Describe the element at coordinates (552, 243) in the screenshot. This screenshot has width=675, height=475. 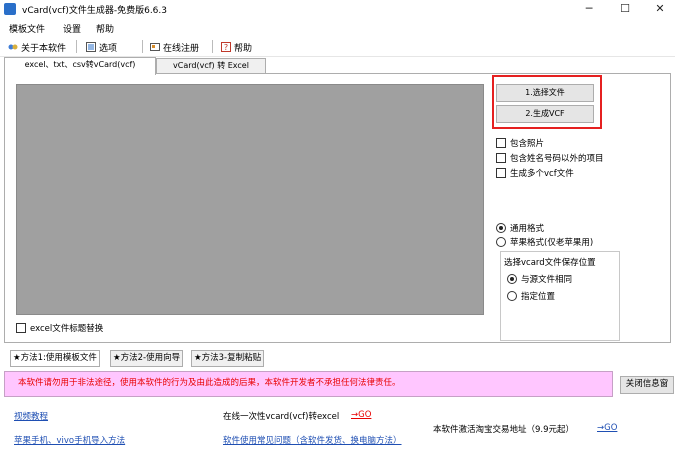
I see `apple-format-label: 苹果格式(仅老苹果用)` at that location.